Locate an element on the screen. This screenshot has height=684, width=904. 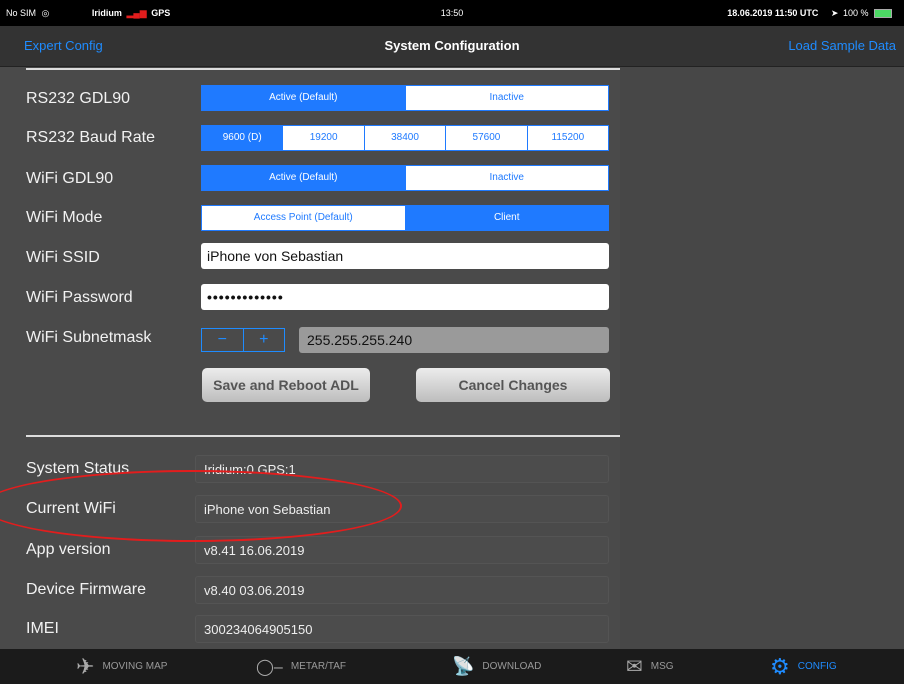
tab-metar-taf: ◯– METAR/TAF is located at coordinates (301, 666).